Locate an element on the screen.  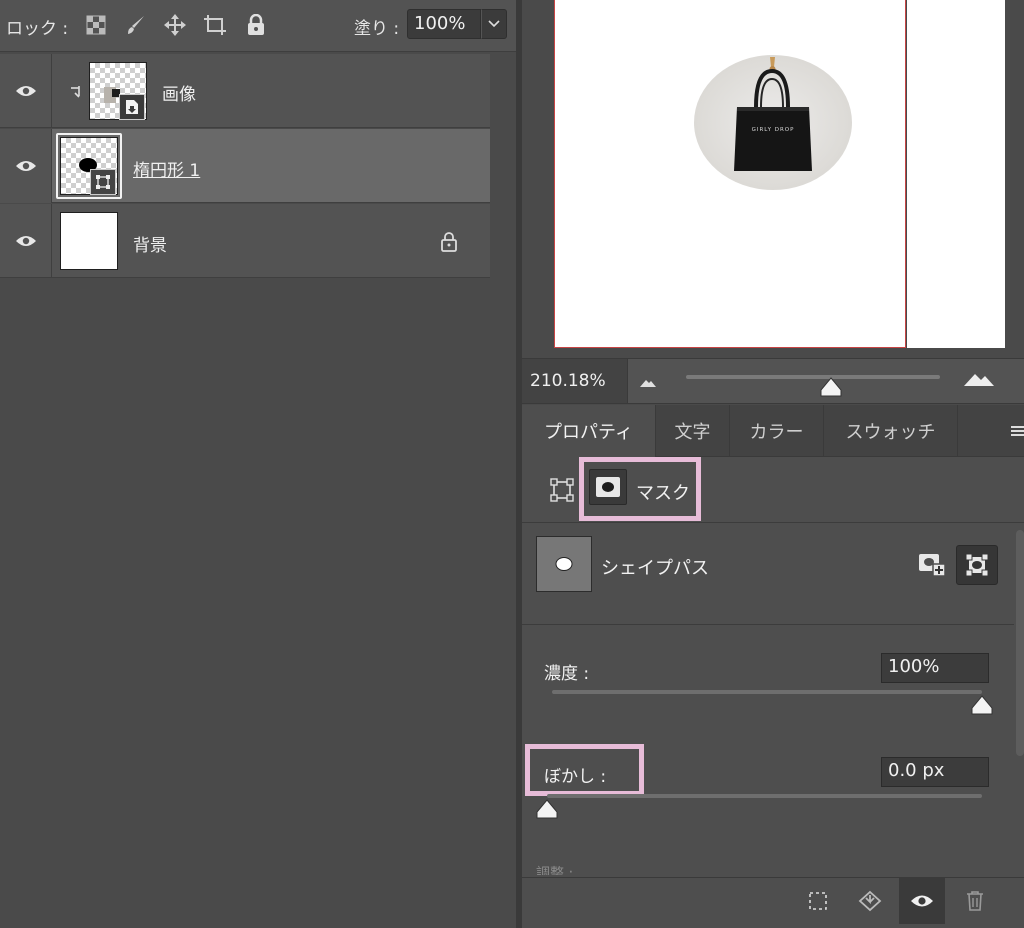
dotted-selection-icon is located at coordinates (818, 901).